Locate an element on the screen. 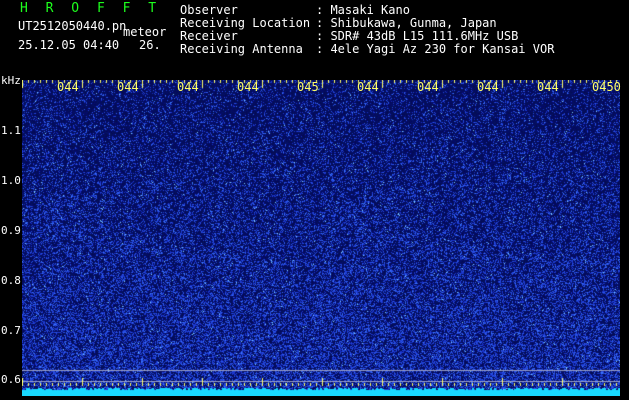 Image resolution: width=629 pixels, height=400 pixels. info-key: Receiving Antenna is located at coordinates (241, 49).